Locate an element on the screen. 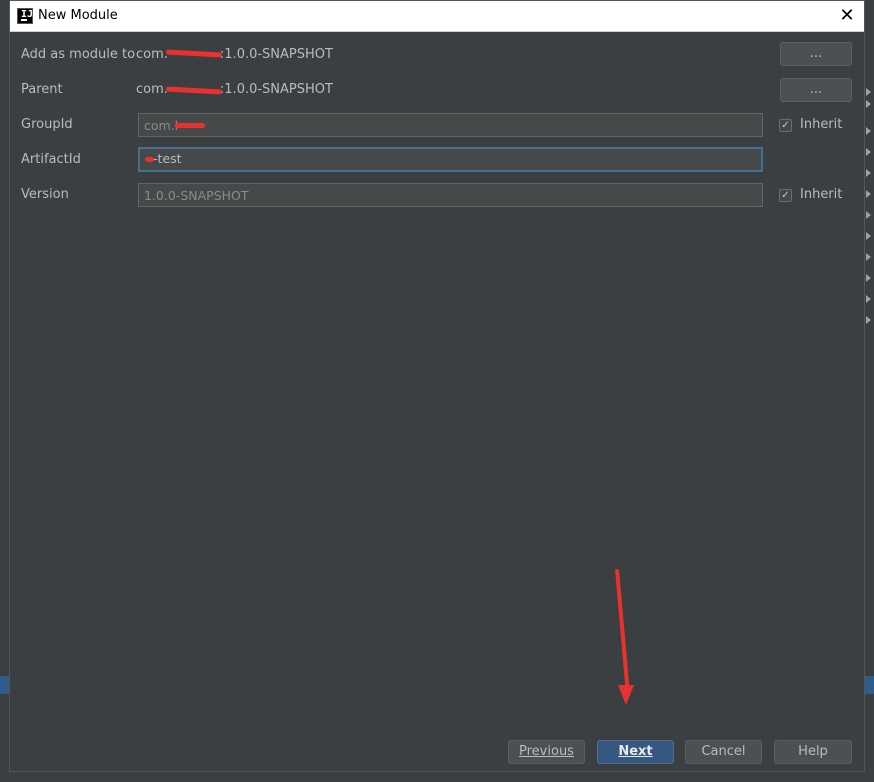 The width and height of the screenshot is (874, 782). add-as-module-value: com. :1.0.0-SNAPSHOT is located at coordinates (234, 54).